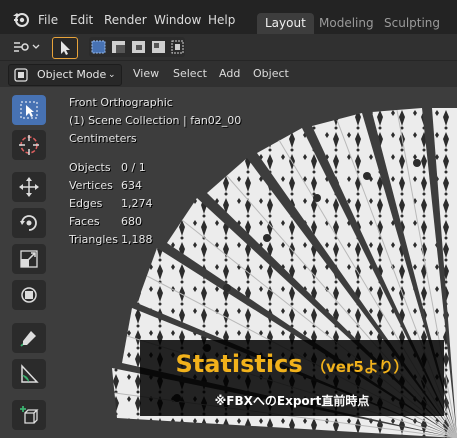 The image size is (457, 438). I want to click on stat-triangles-label: Triangles, so click(93, 239).